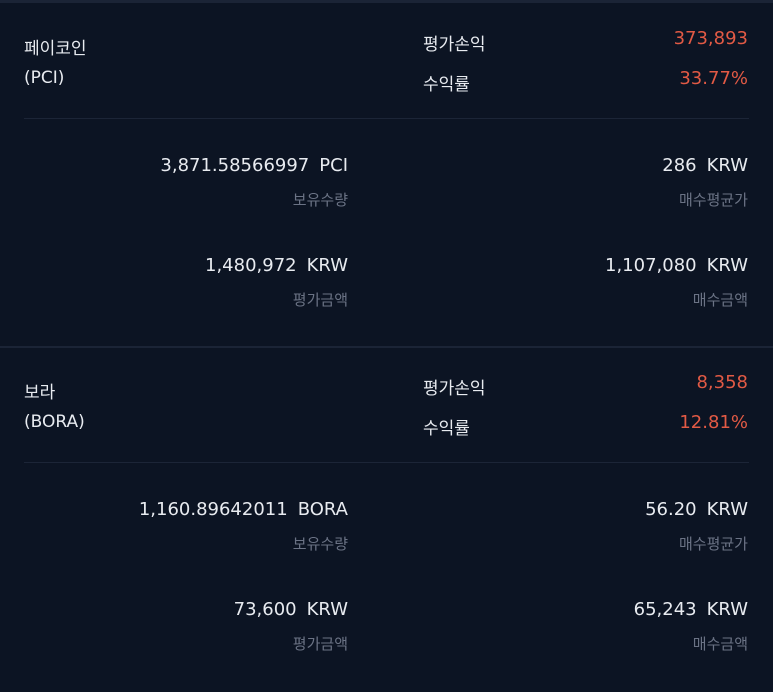 The width and height of the screenshot is (773, 692). What do you see at coordinates (722, 382) in the screenshot?
I see `profit-loss-value: 8,358` at bounding box center [722, 382].